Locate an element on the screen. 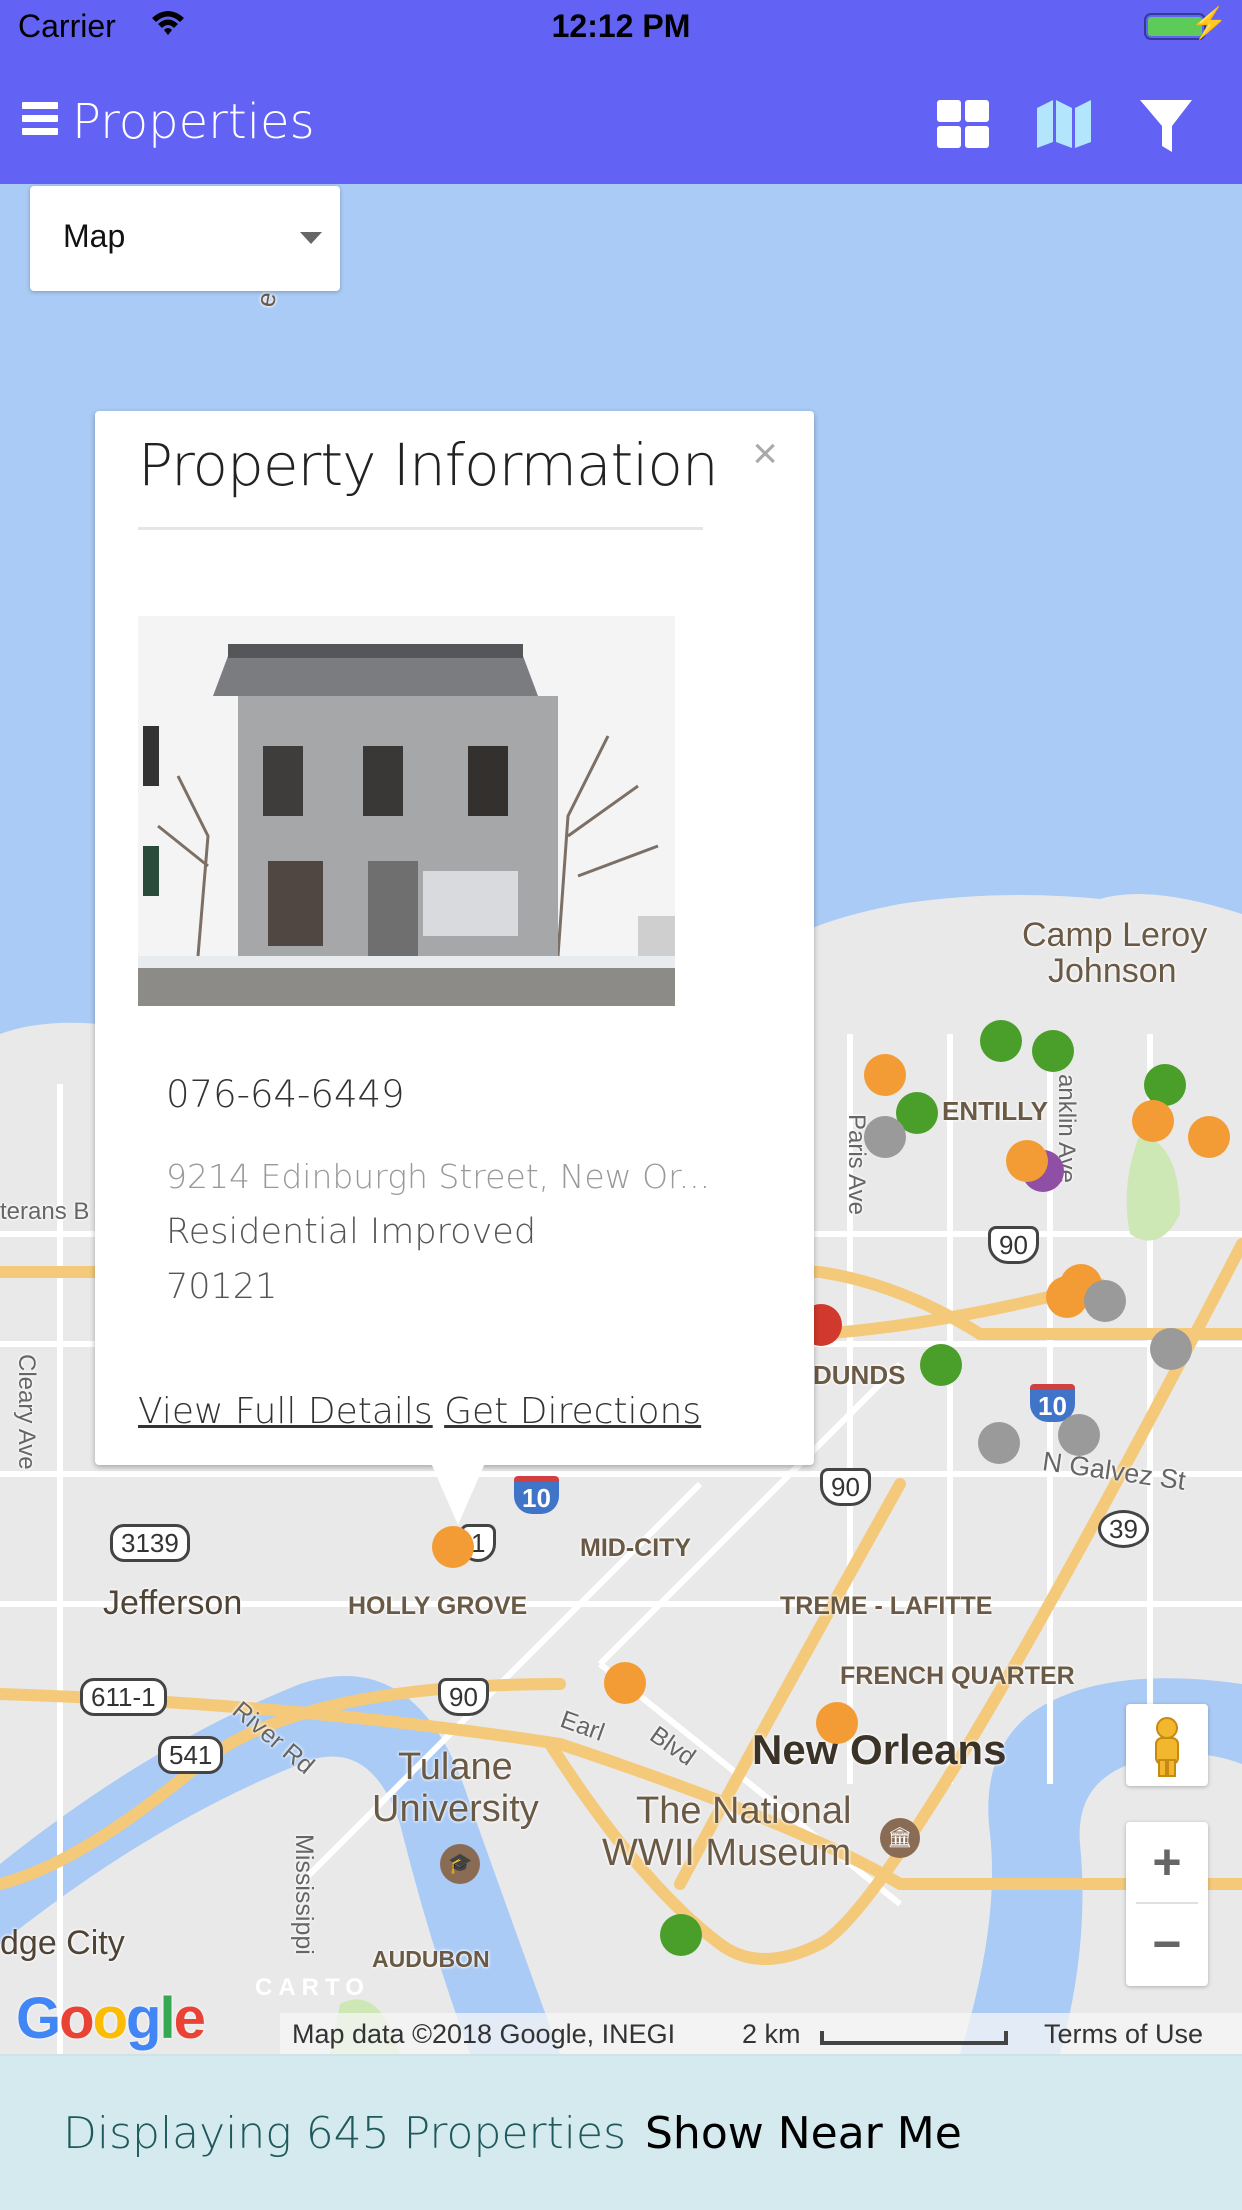 The image size is (1242, 2210). museum-poi-icon: 🏛 is located at coordinates (900, 1838).